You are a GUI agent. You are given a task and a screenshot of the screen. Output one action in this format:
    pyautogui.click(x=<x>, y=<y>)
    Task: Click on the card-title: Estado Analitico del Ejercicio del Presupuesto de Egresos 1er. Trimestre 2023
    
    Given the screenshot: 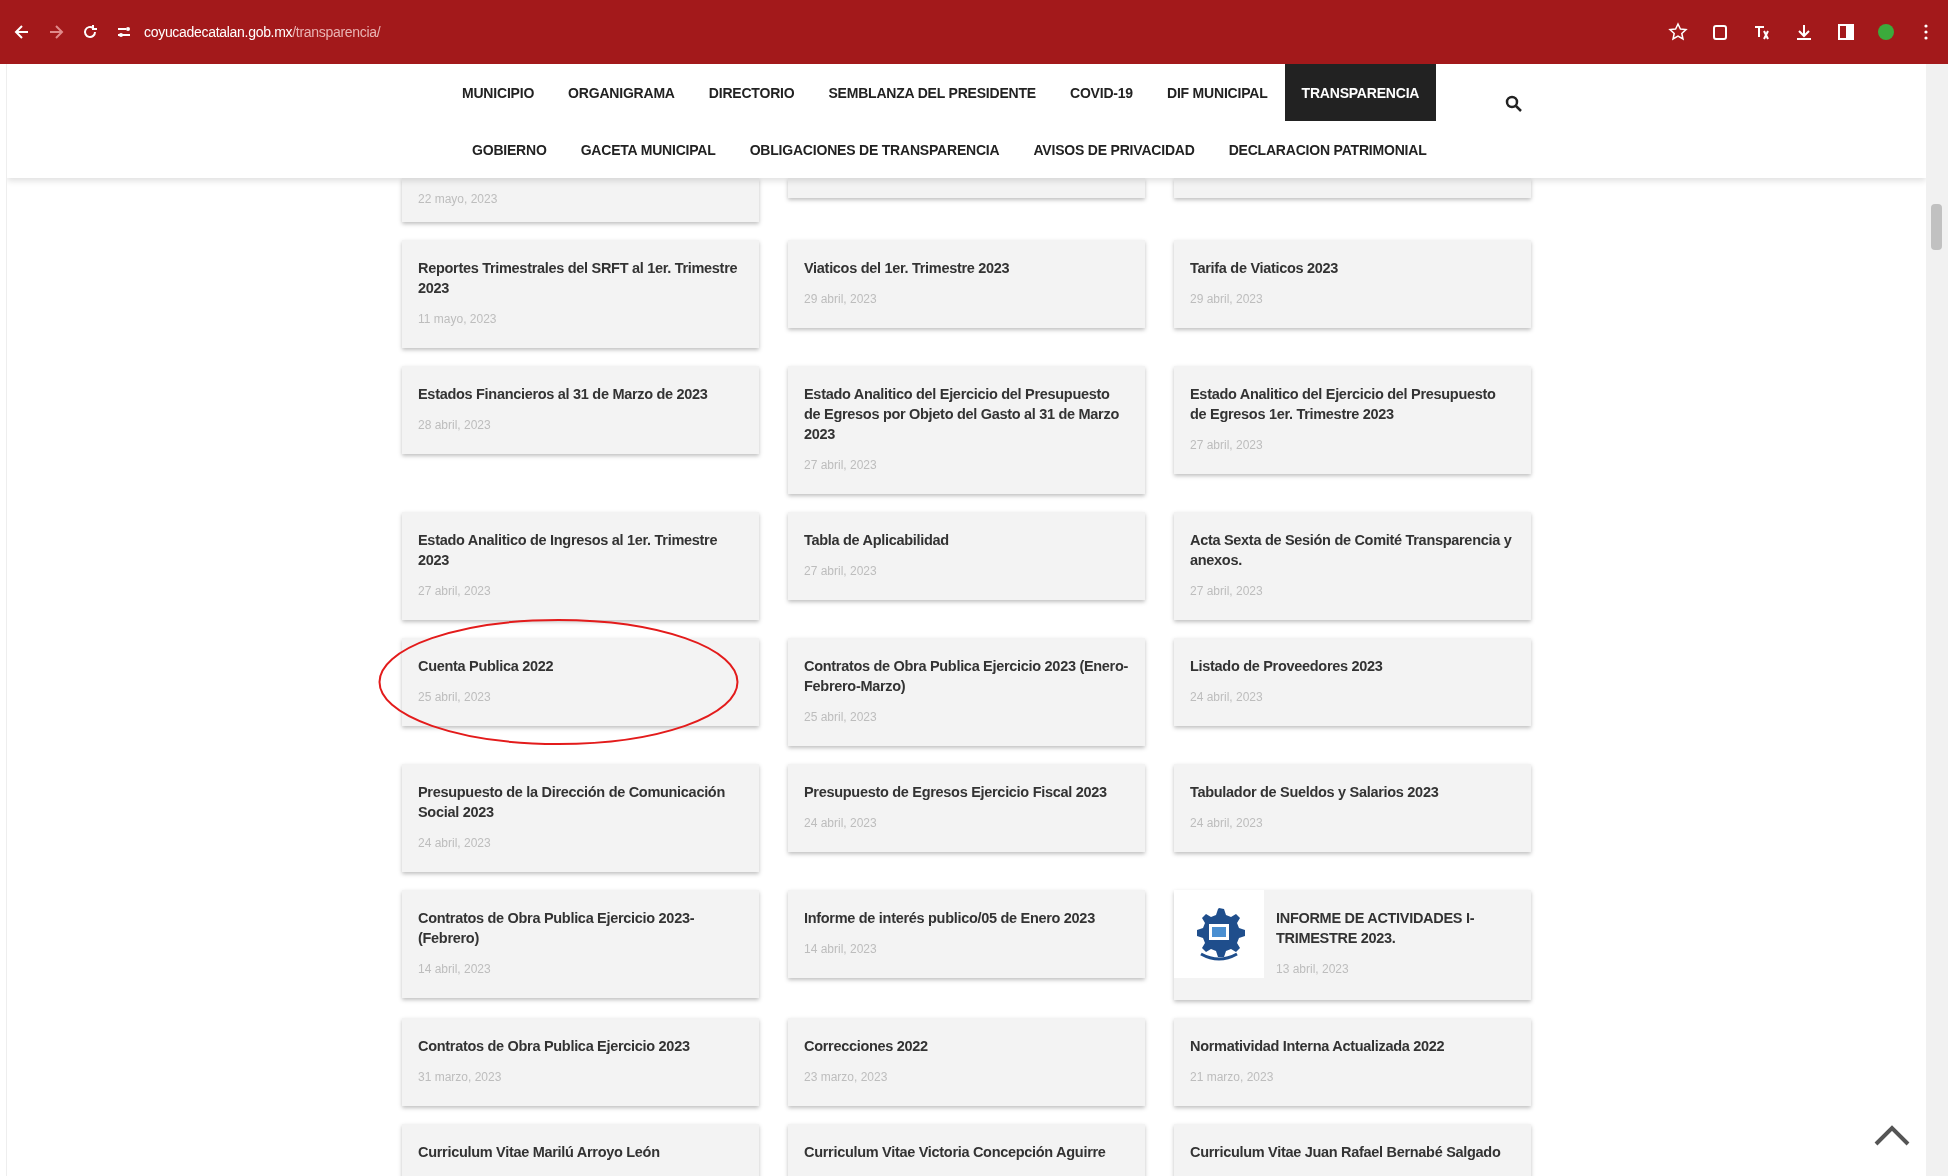 What is the action you would take?
    pyautogui.click(x=1343, y=404)
    